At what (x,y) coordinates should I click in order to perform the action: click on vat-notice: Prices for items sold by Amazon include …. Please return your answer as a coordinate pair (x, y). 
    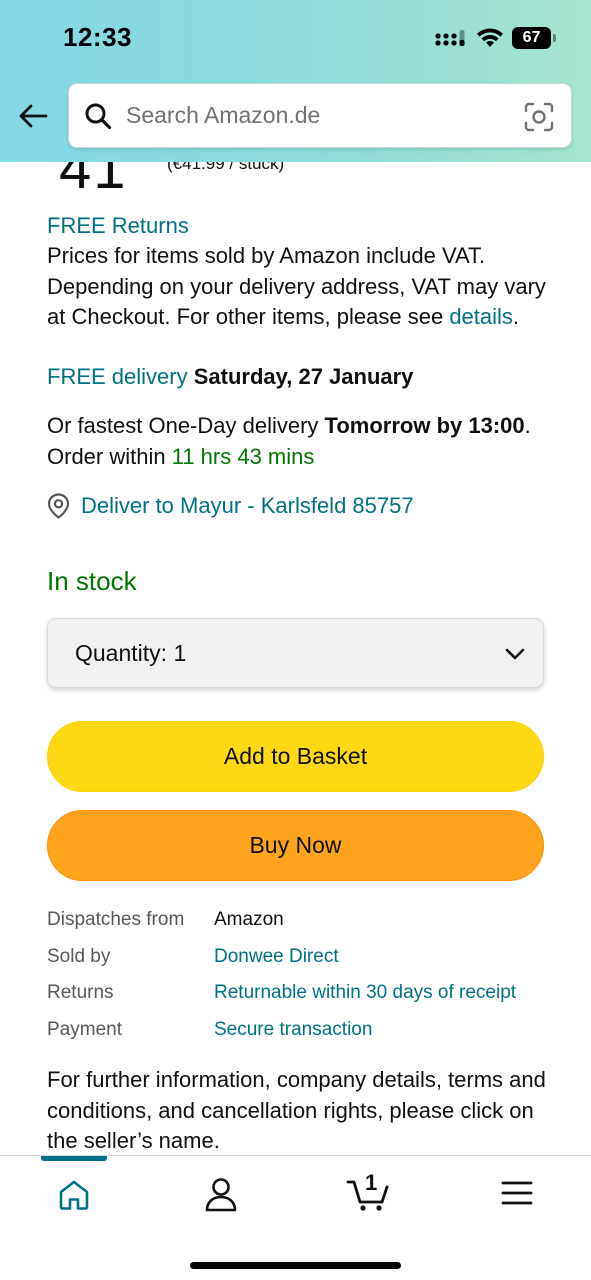
    Looking at the image, I should click on (297, 287).